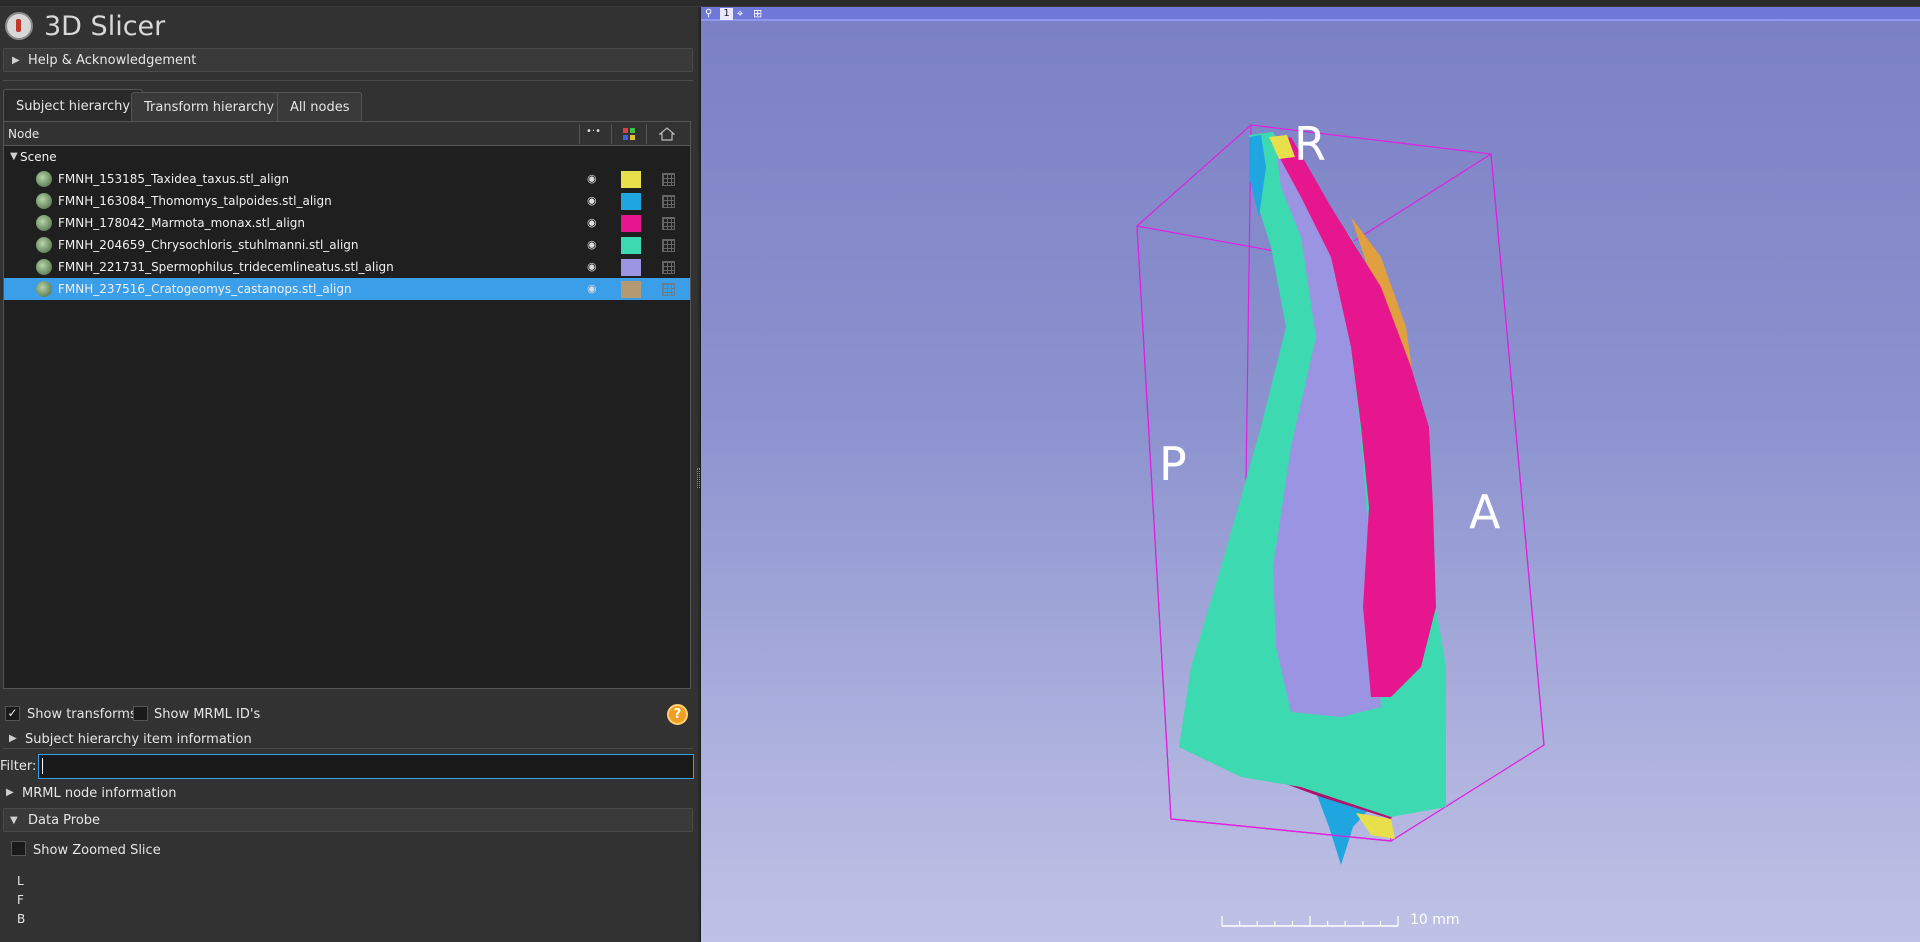 The width and height of the screenshot is (1920, 942). What do you see at coordinates (677, 714) in the screenshot?
I see `help-icon: ?` at bounding box center [677, 714].